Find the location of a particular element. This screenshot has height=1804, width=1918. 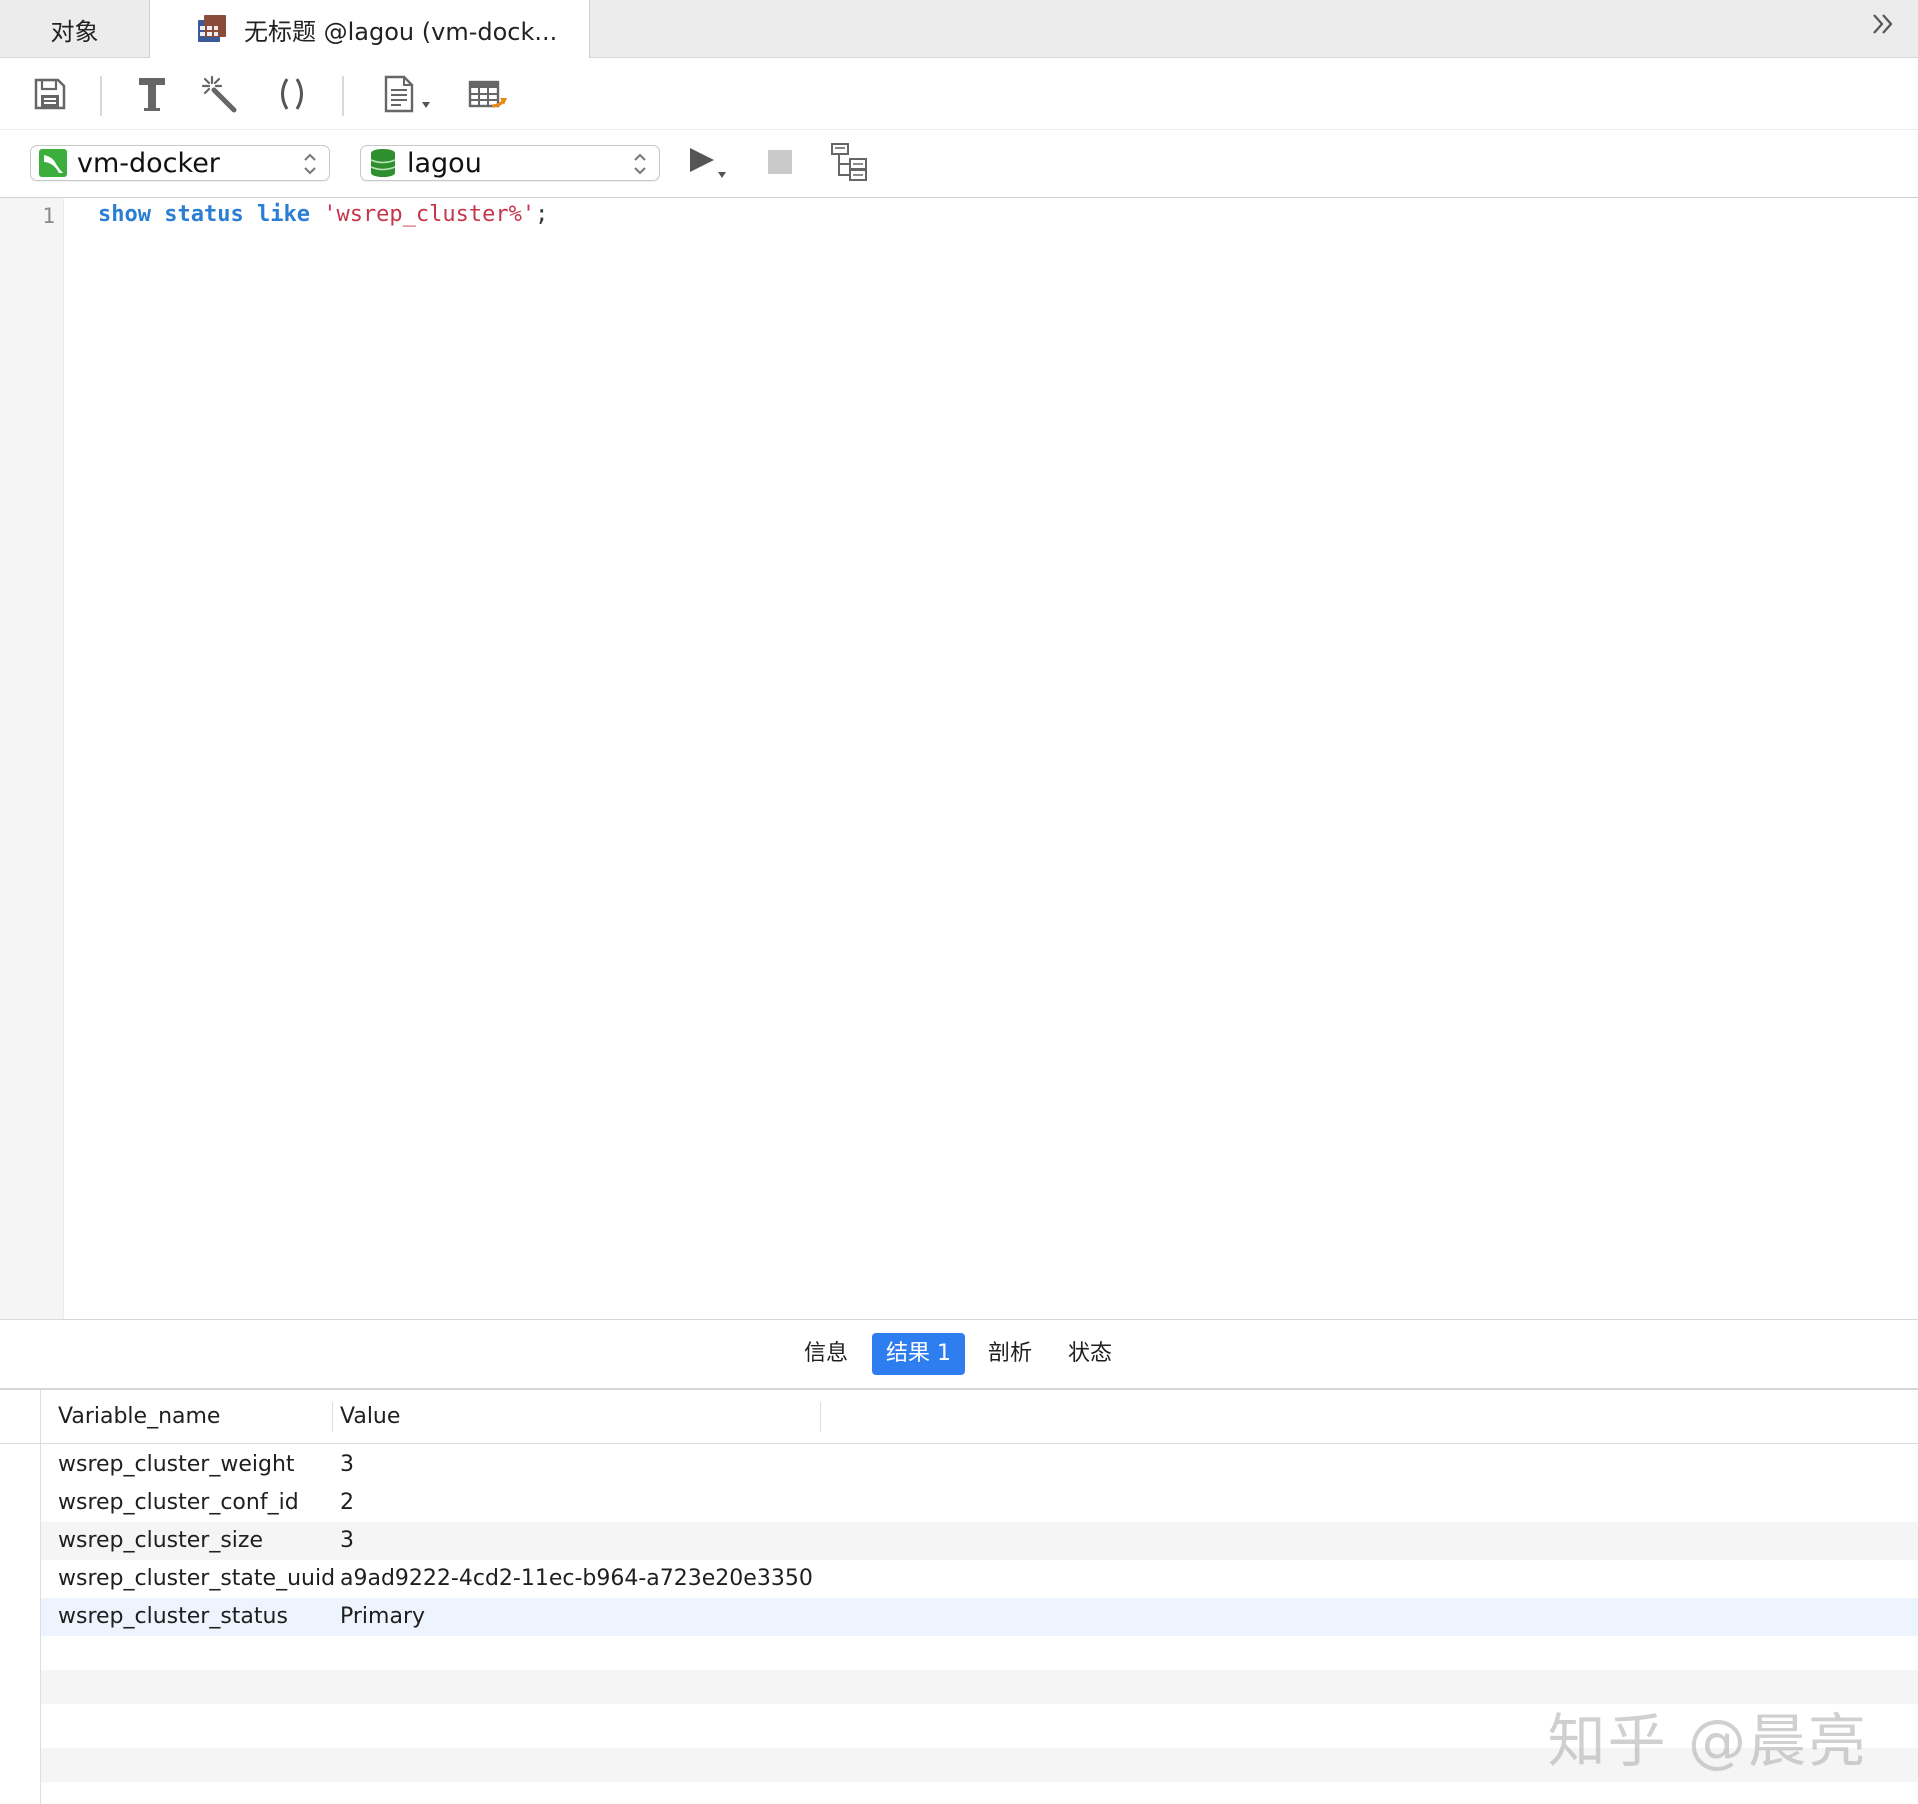

magic-wand-icon is located at coordinates (220, 96).